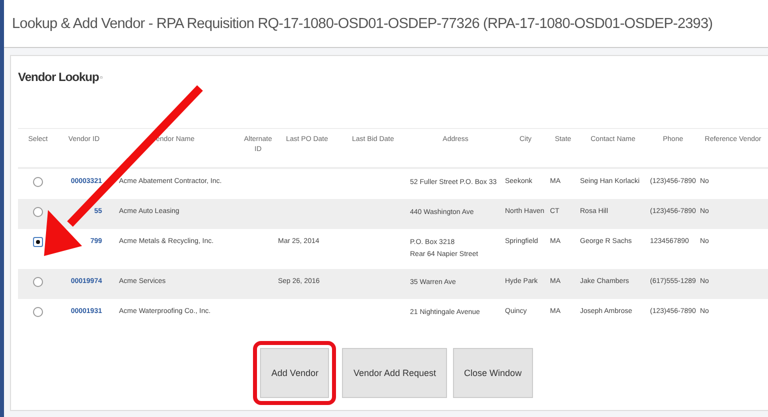 The image size is (768, 417). What do you see at coordinates (101, 77) in the screenshot?
I see `collapse-icon: ▫` at bounding box center [101, 77].